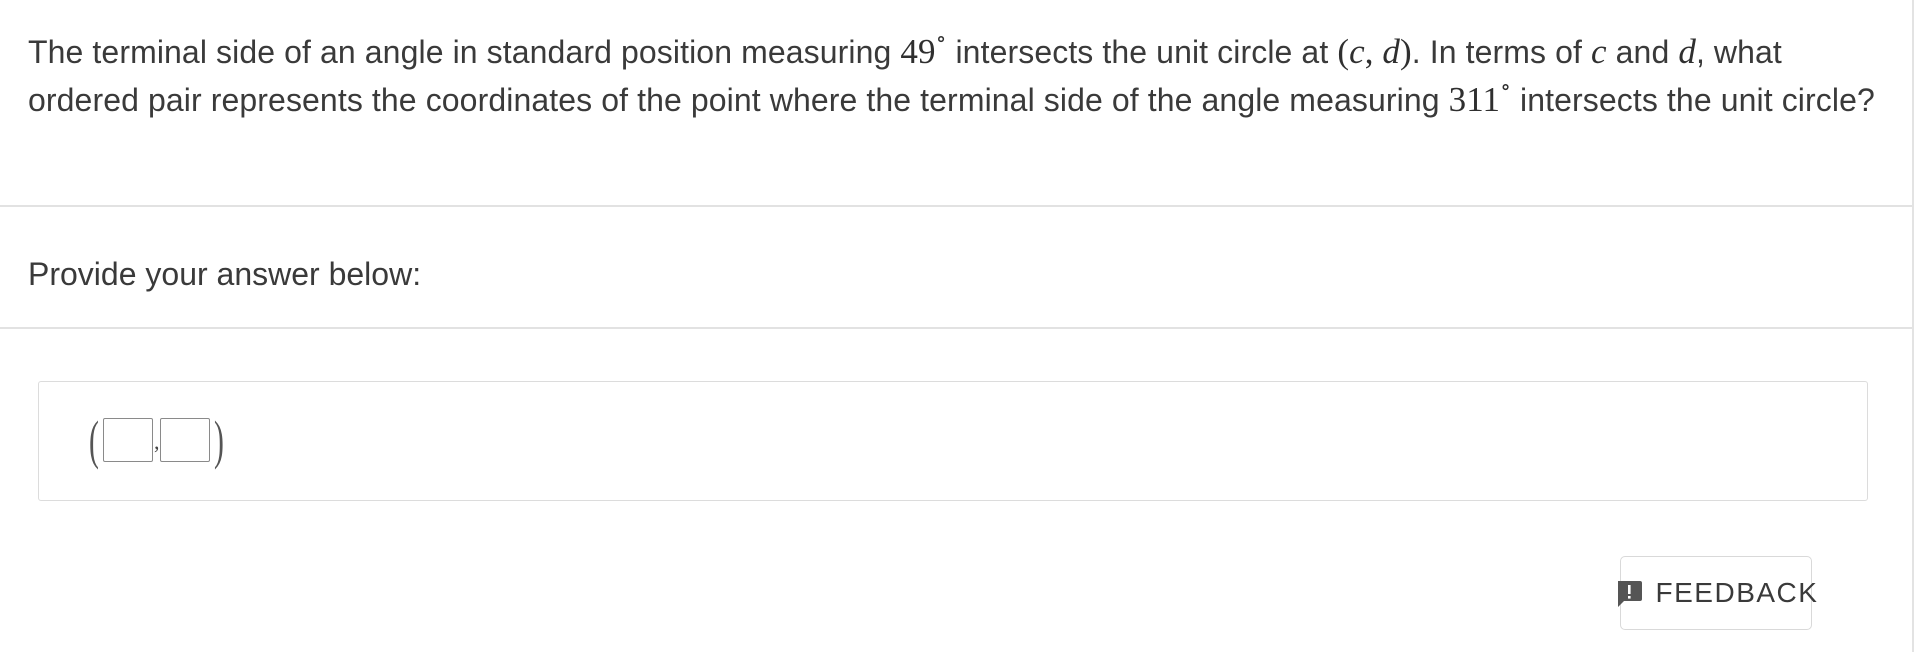 The image size is (1918, 652). I want to click on degree-symbol-2: ∘, so click(1506, 87).